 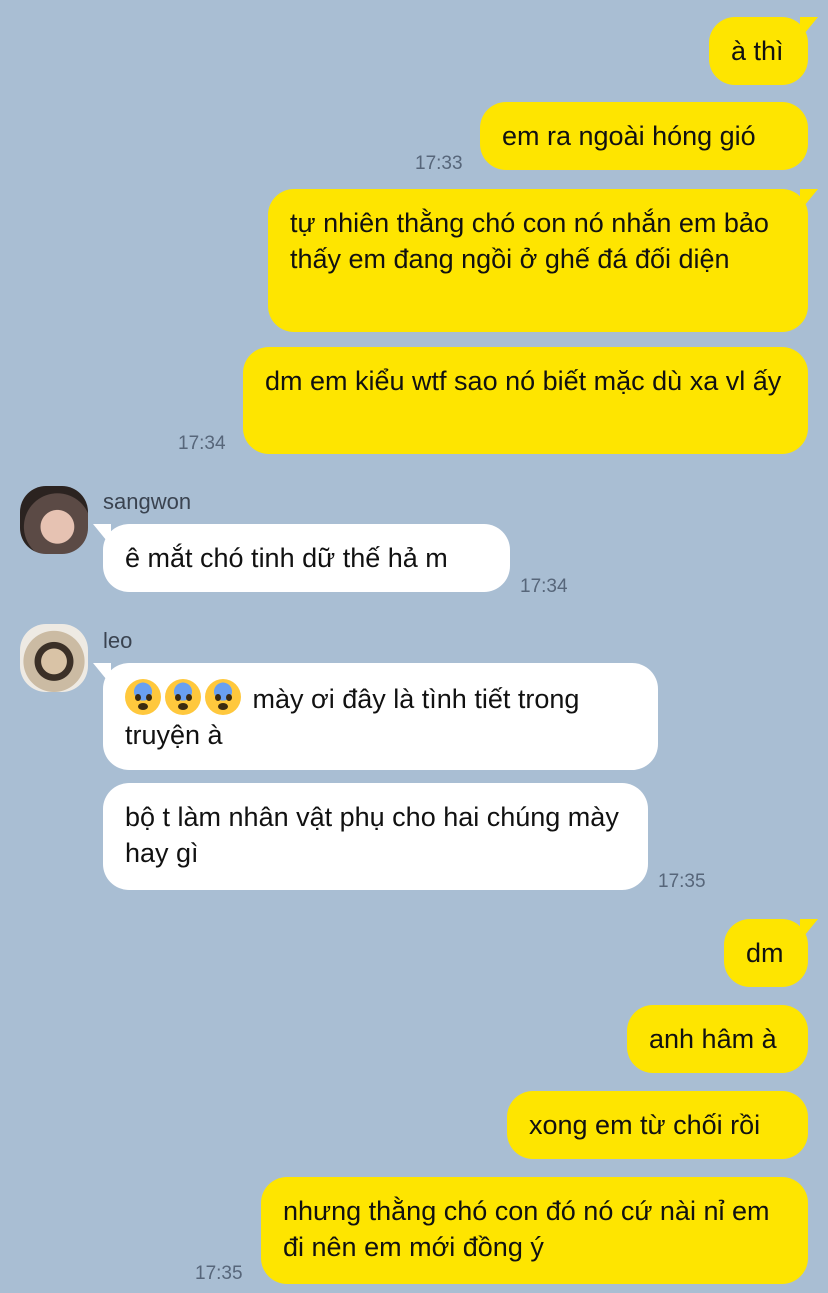 I want to click on message-bubble-outgoing: em ra ngoài hóng gió, so click(x=644, y=136).